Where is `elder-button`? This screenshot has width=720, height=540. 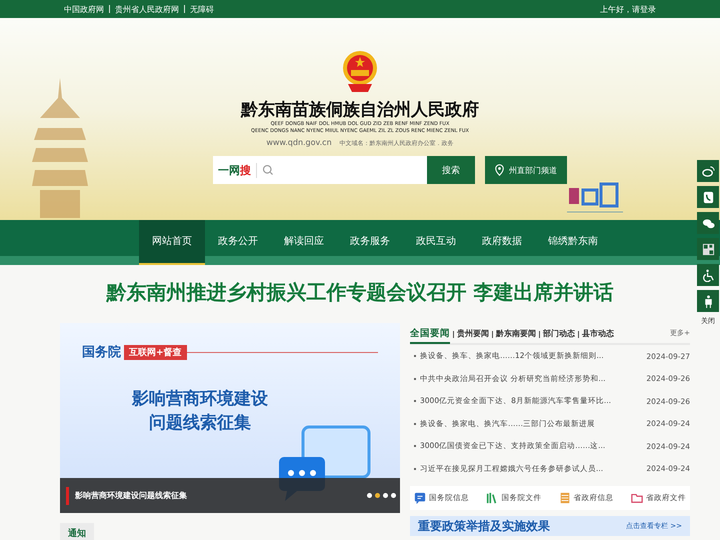
elder-button is located at coordinates (708, 301).